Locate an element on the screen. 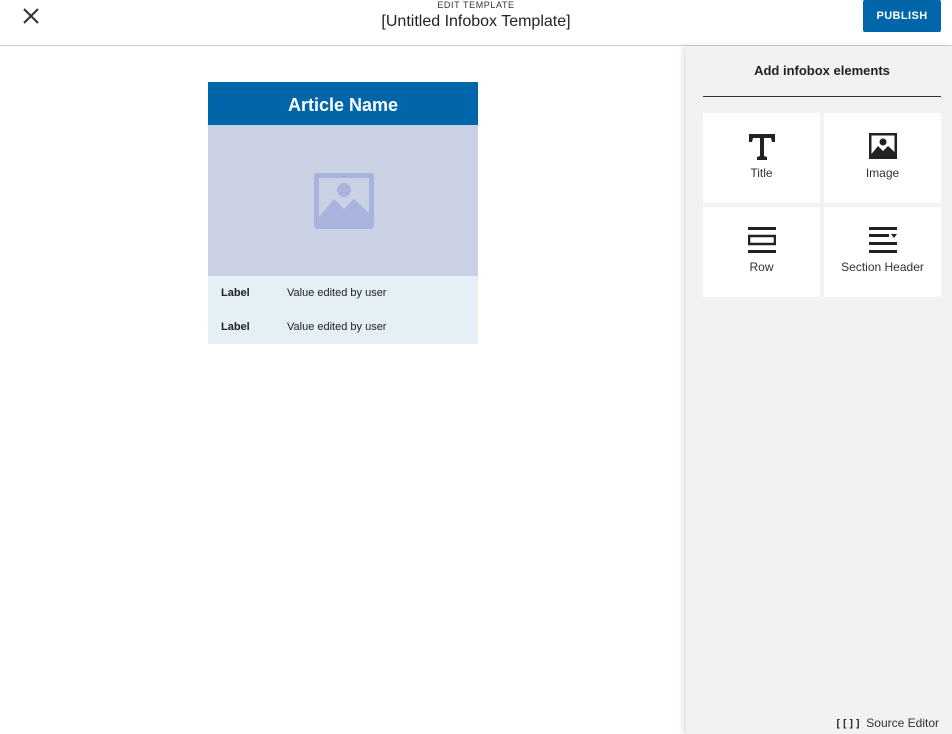 This screenshot has width=952, height=734. tile-label: Title is located at coordinates (761, 173).